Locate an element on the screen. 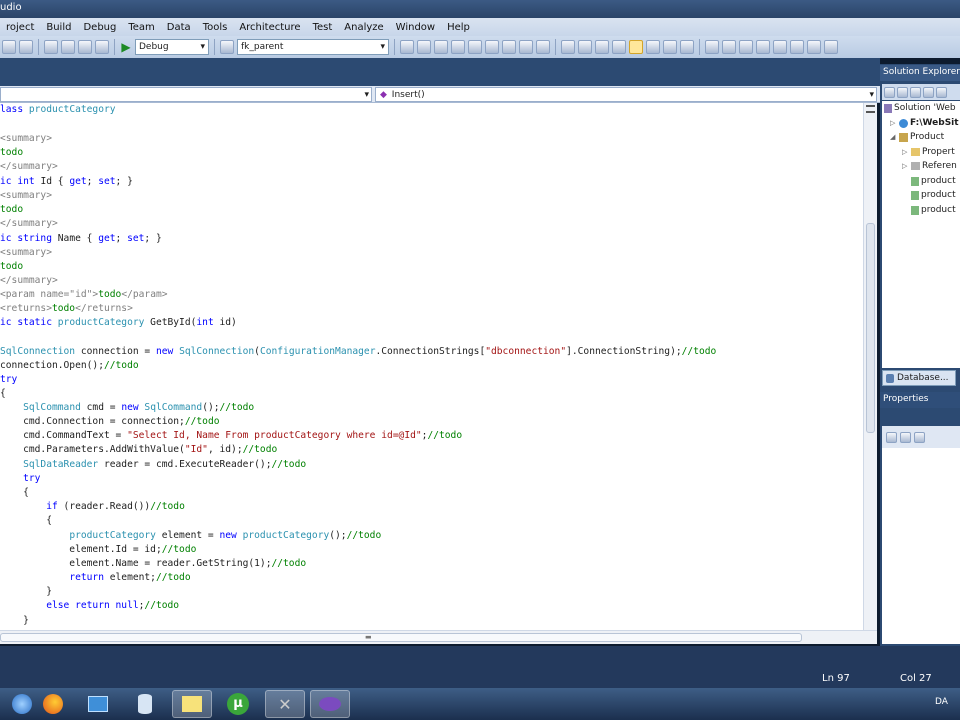  code-line: connection.Open();//todo is located at coordinates (69, 366).